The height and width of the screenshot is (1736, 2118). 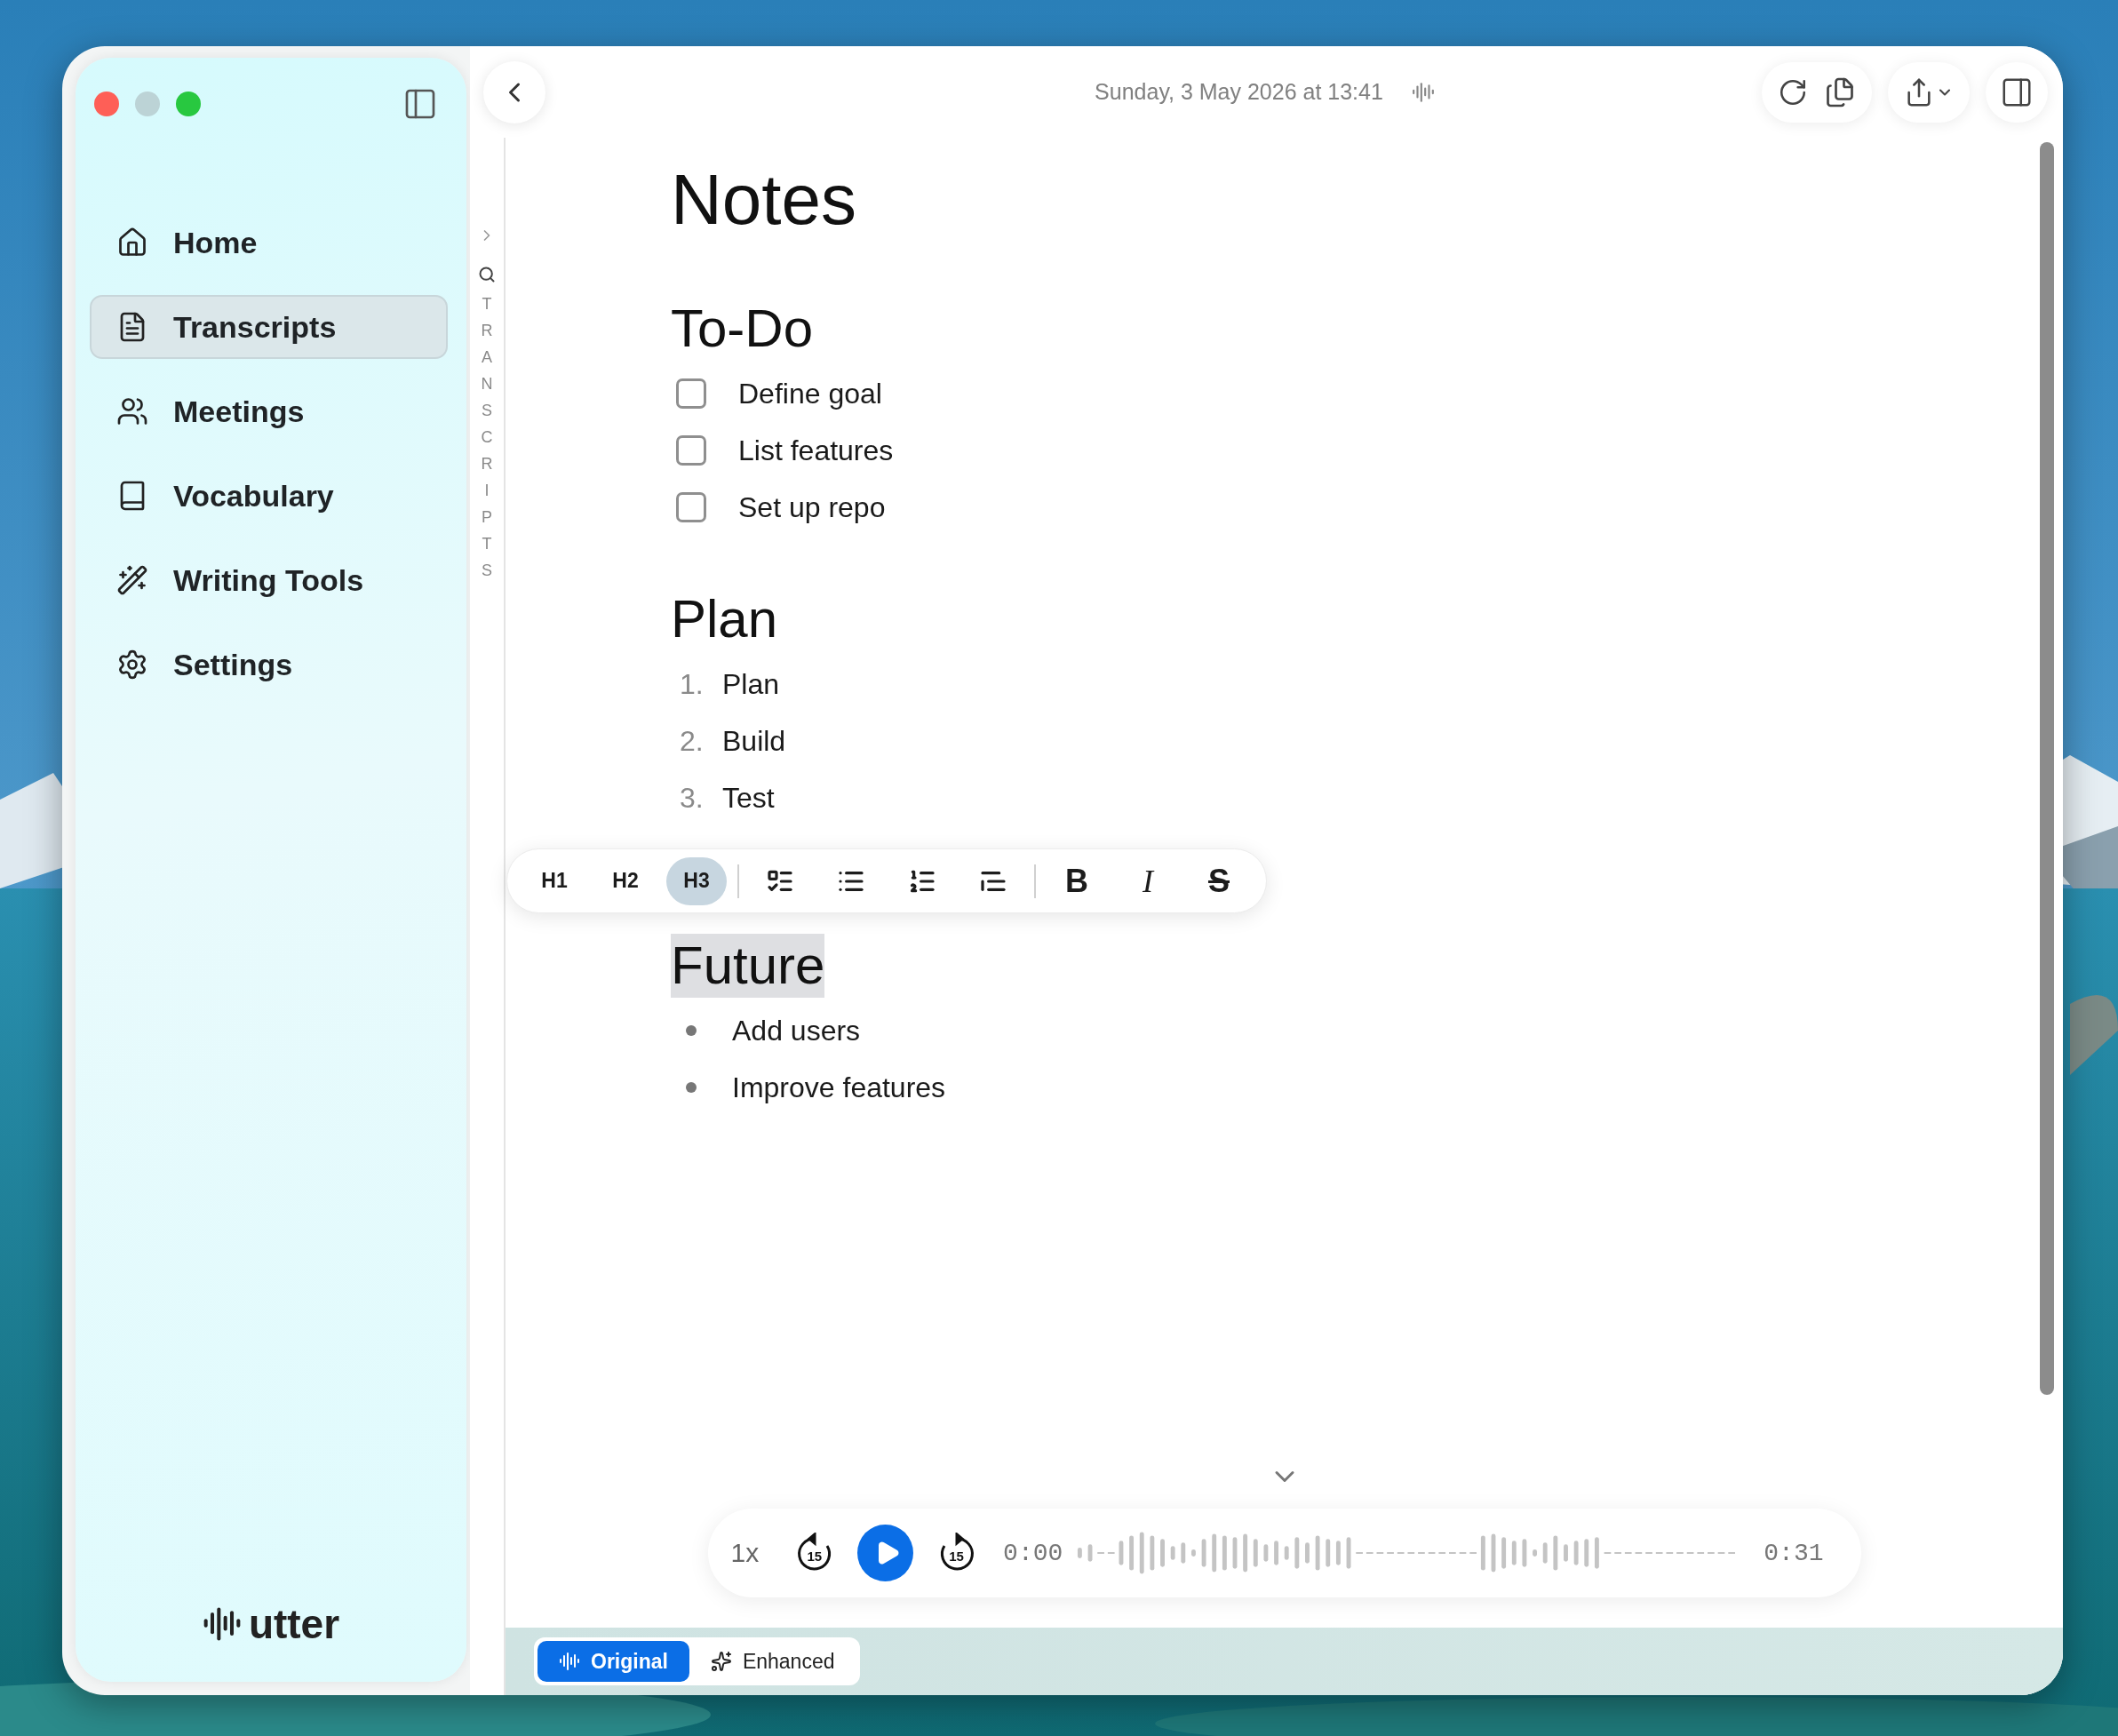 I want to click on list-item-text: Plan, so click(x=751, y=684).